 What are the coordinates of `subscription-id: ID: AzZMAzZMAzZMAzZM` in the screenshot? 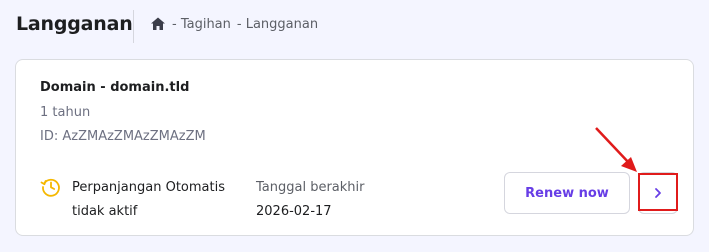 It's located at (123, 136).